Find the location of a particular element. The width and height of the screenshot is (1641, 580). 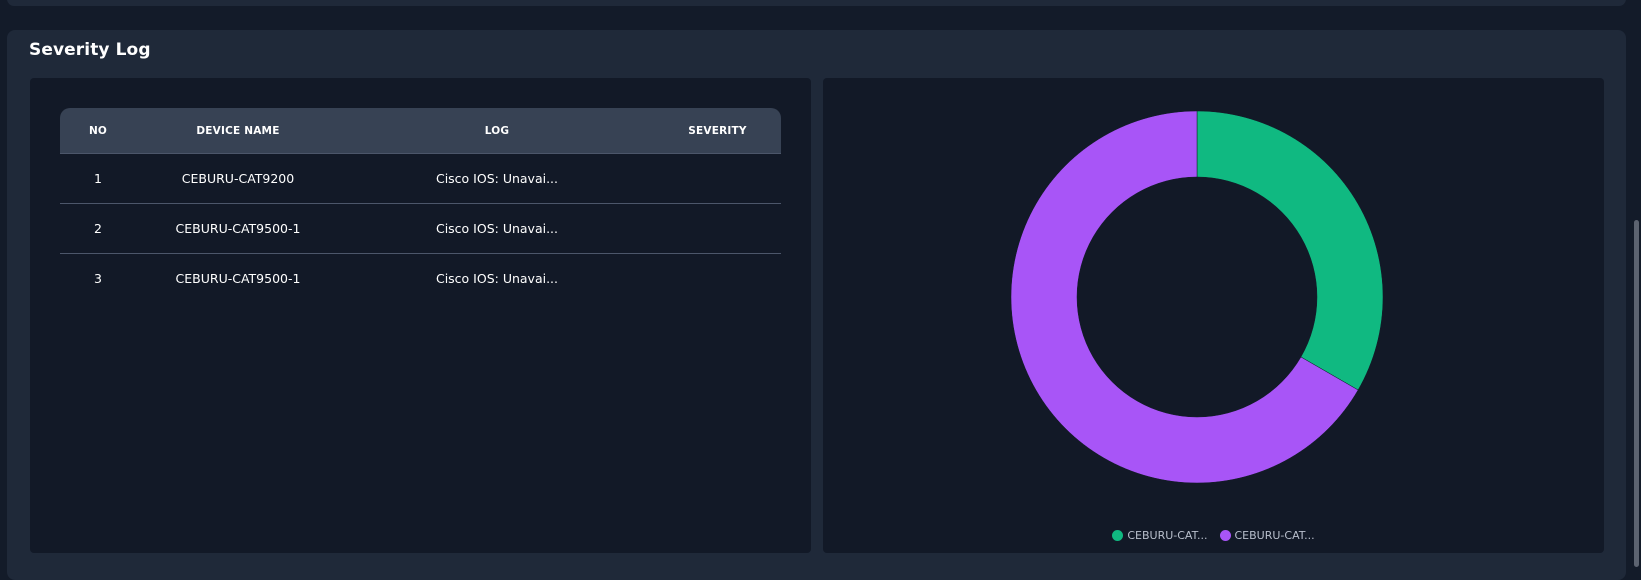

table-header: NO DEVICE NAME LOG SEVERITY is located at coordinates (420, 131).